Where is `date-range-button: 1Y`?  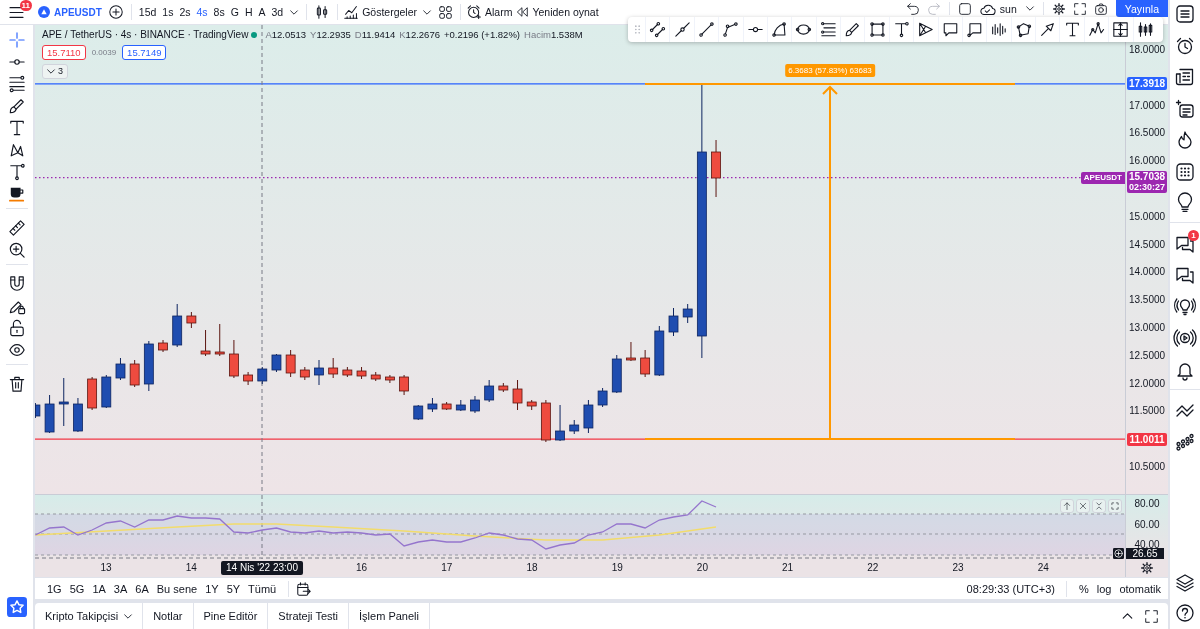
date-range-button: 1Y is located at coordinates (212, 588).